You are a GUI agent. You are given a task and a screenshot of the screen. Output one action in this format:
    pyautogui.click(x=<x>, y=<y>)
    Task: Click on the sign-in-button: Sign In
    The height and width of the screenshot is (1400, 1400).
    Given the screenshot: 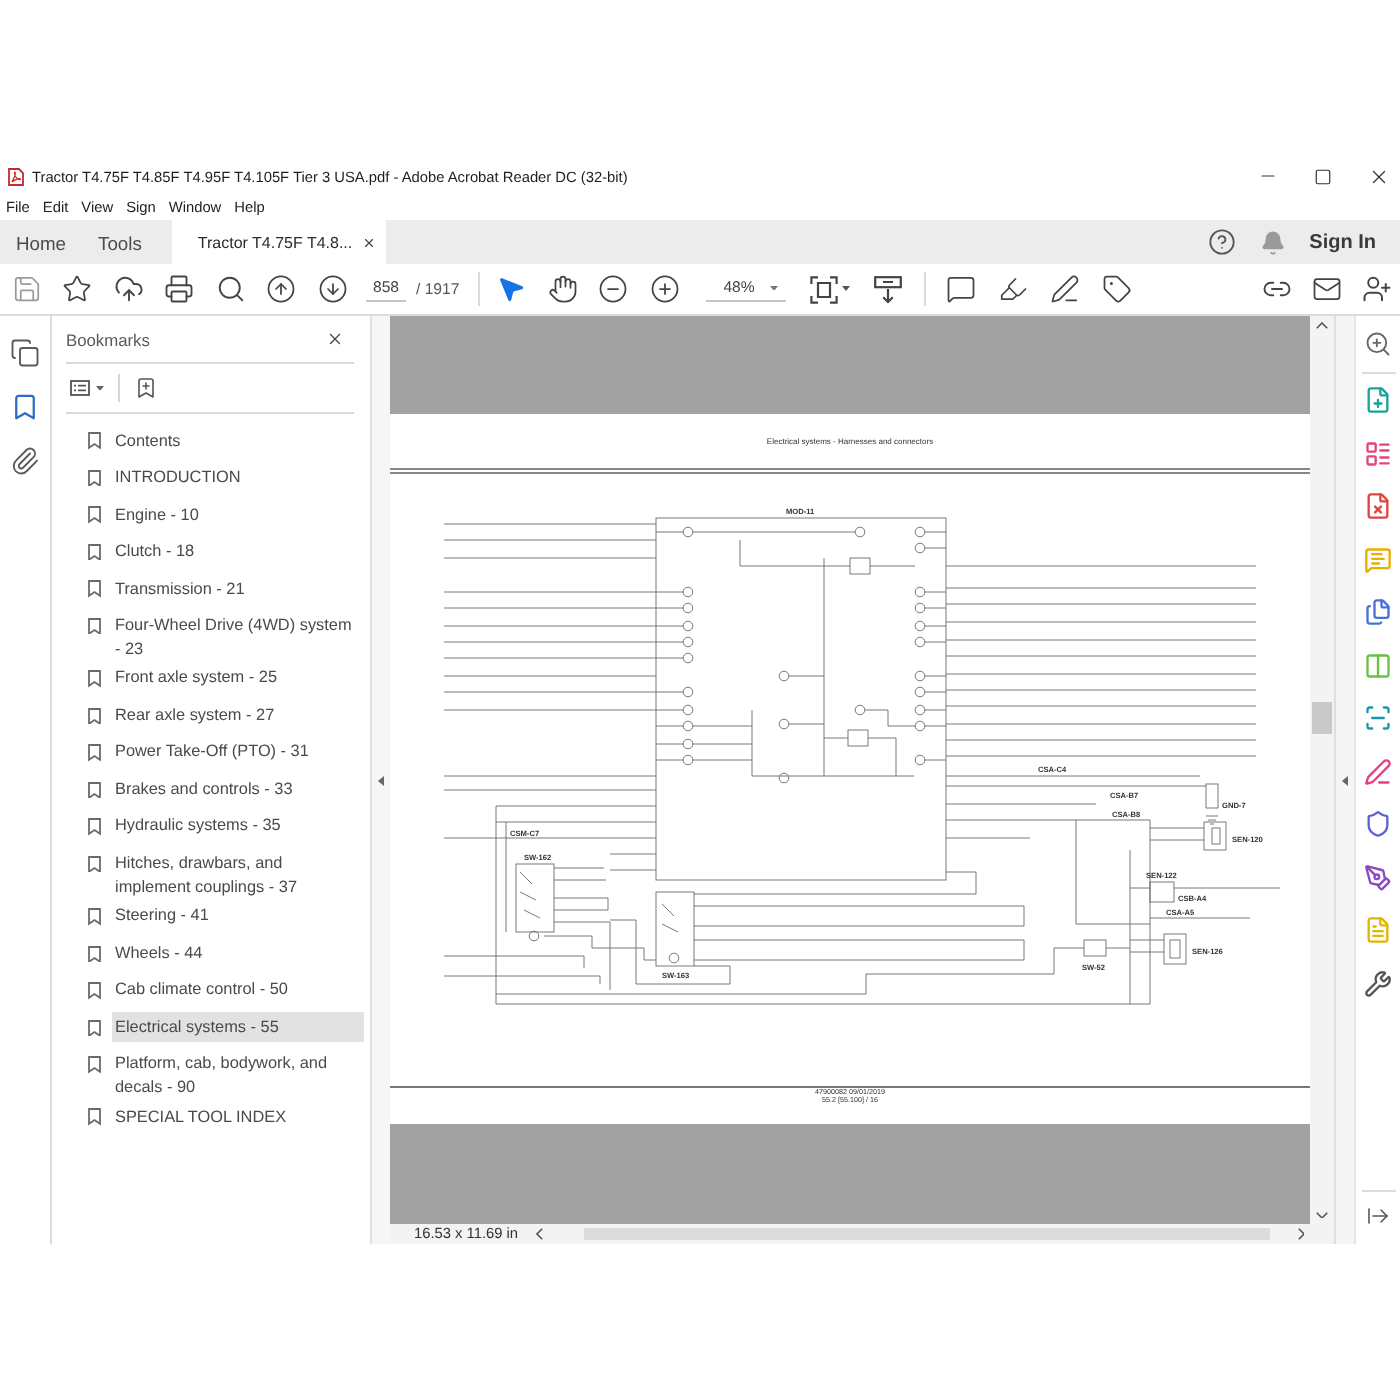 What is the action you would take?
    pyautogui.click(x=1342, y=242)
    